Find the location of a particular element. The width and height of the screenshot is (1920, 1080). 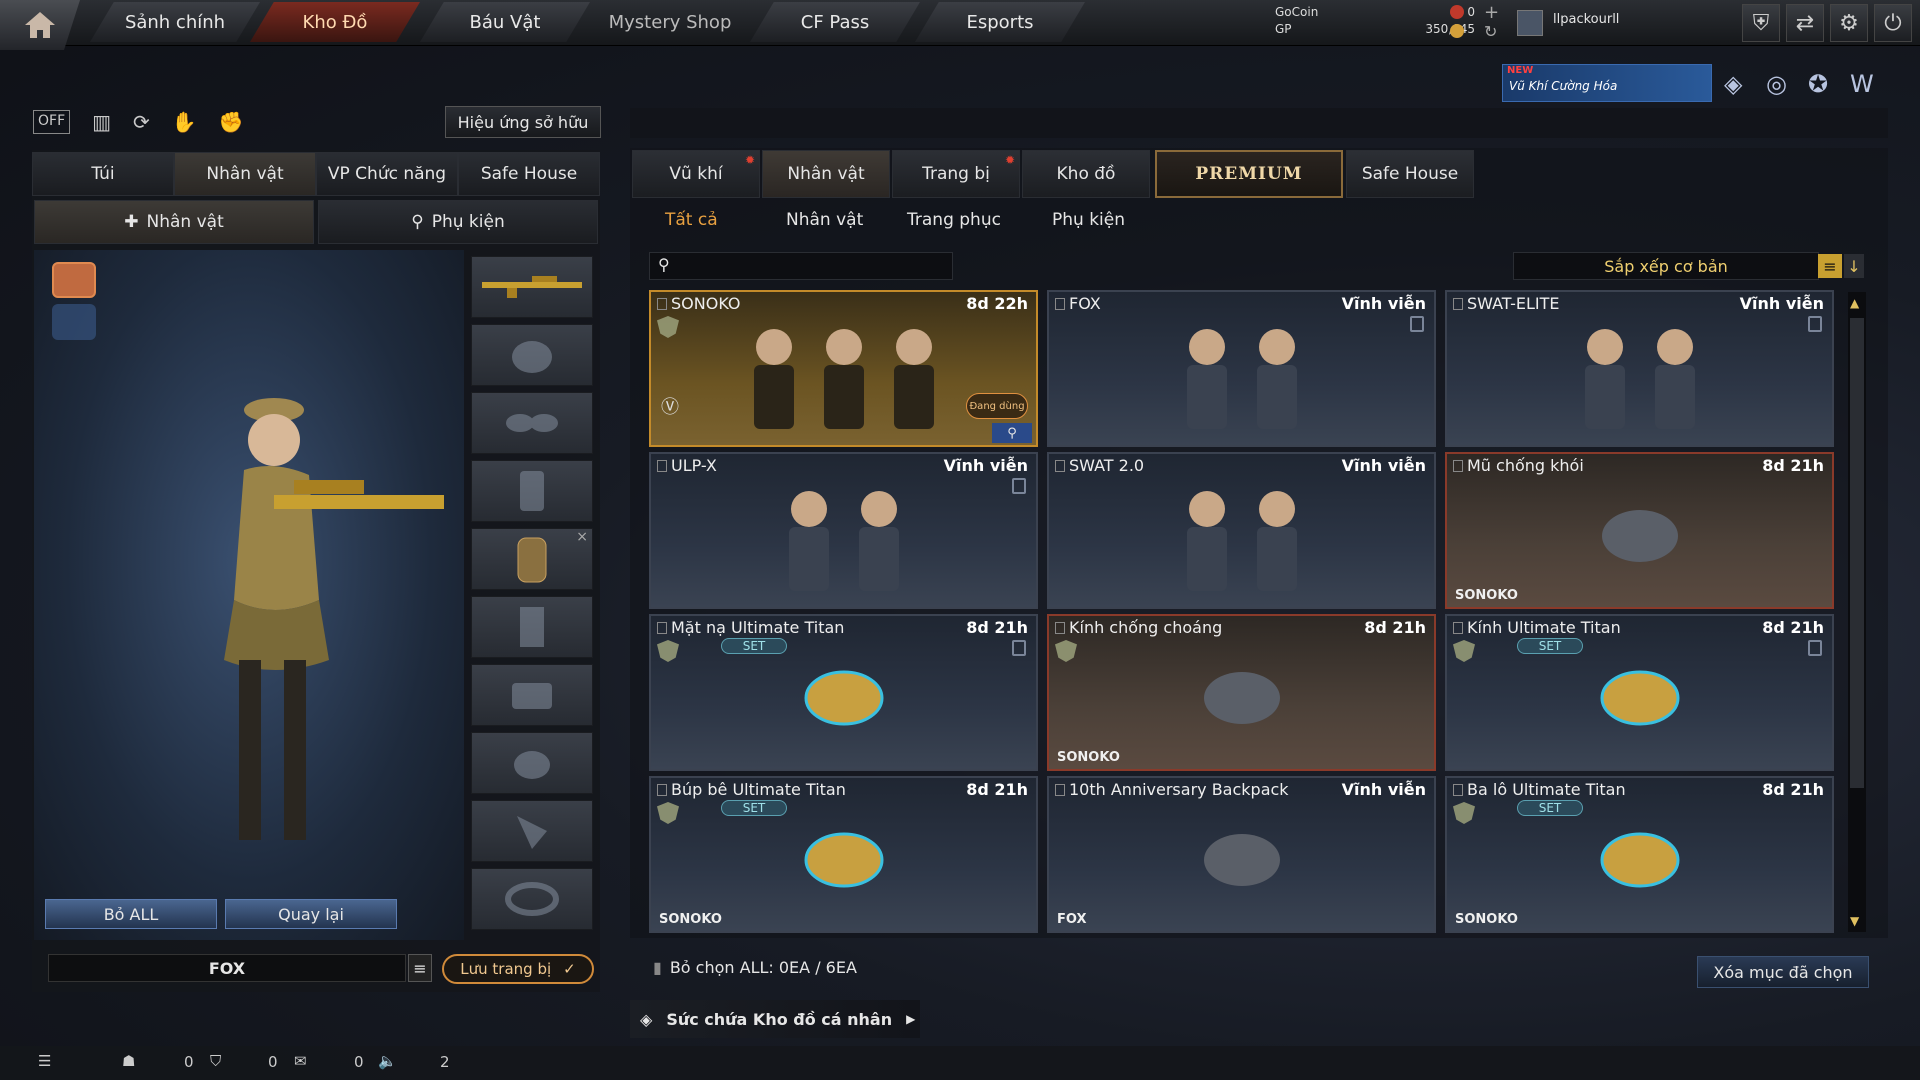

pose-icon: ✋ is located at coordinates (184, 122).